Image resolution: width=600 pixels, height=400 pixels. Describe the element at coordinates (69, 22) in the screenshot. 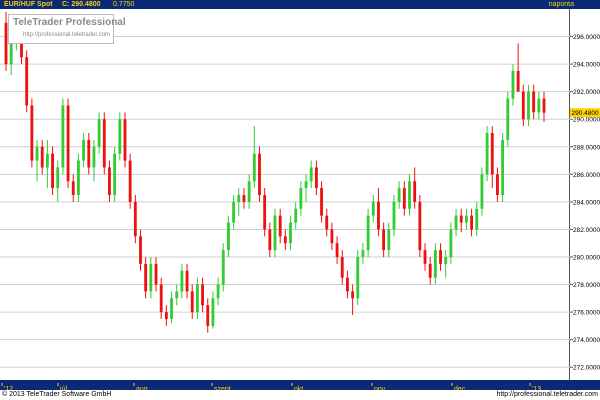

I see `logo-brand: TeleTrader Professional` at that location.